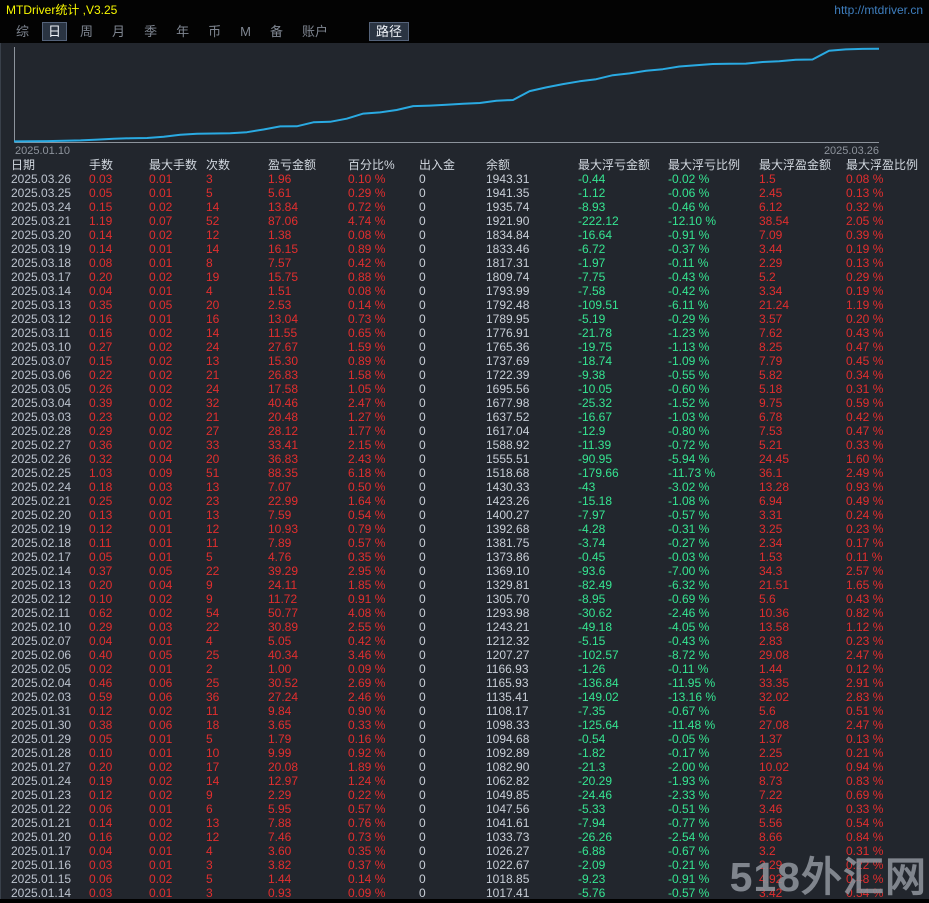 Image resolution: width=929 pixels, height=903 pixels. I want to click on cell: 2025.03.13, so click(41, 305).